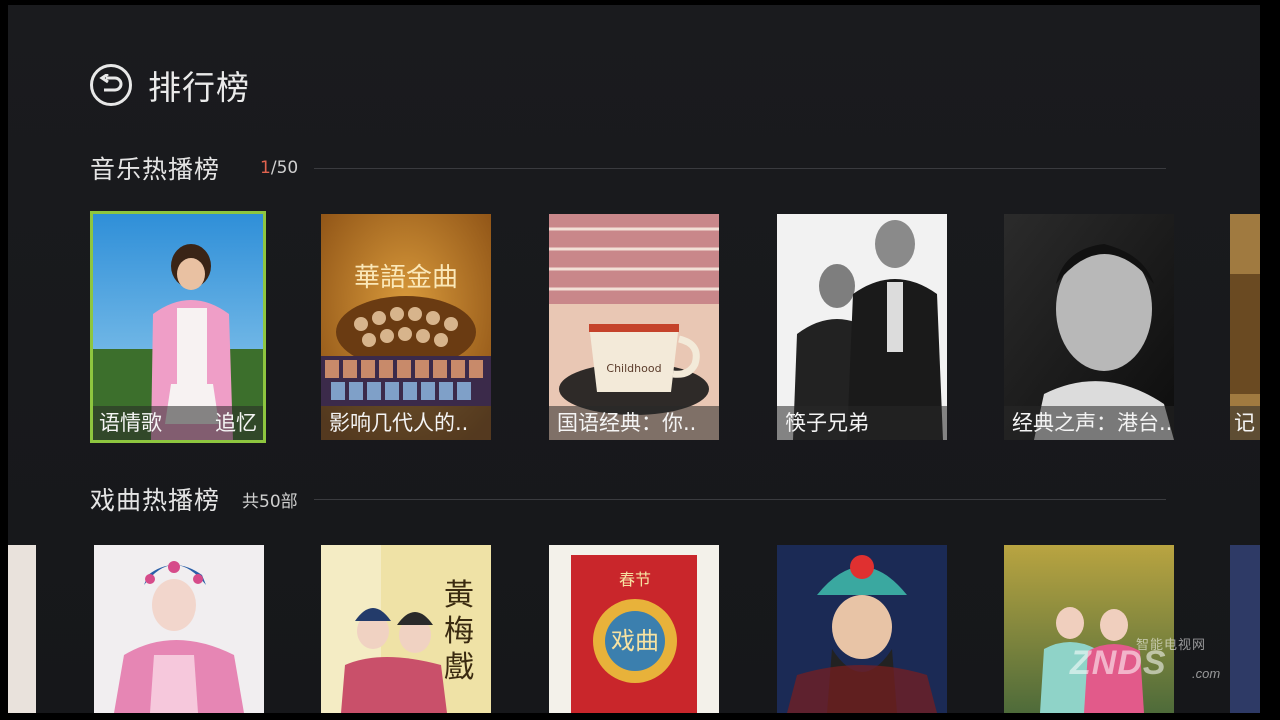  What do you see at coordinates (862, 327) in the screenshot?
I see `music-card-4: 筷子兄弟` at bounding box center [862, 327].